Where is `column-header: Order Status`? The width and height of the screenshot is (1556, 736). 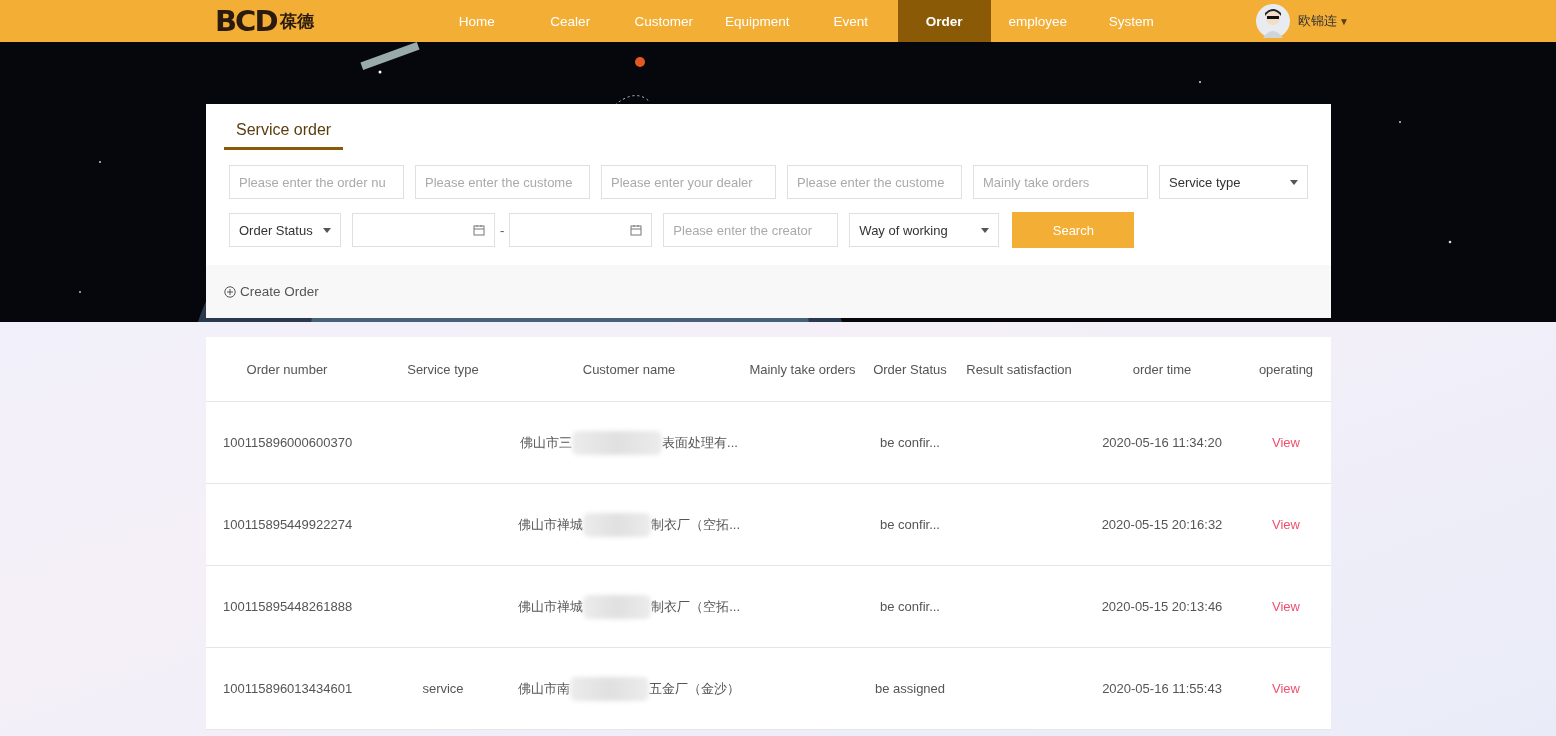 column-header: Order Status is located at coordinates (910, 369).